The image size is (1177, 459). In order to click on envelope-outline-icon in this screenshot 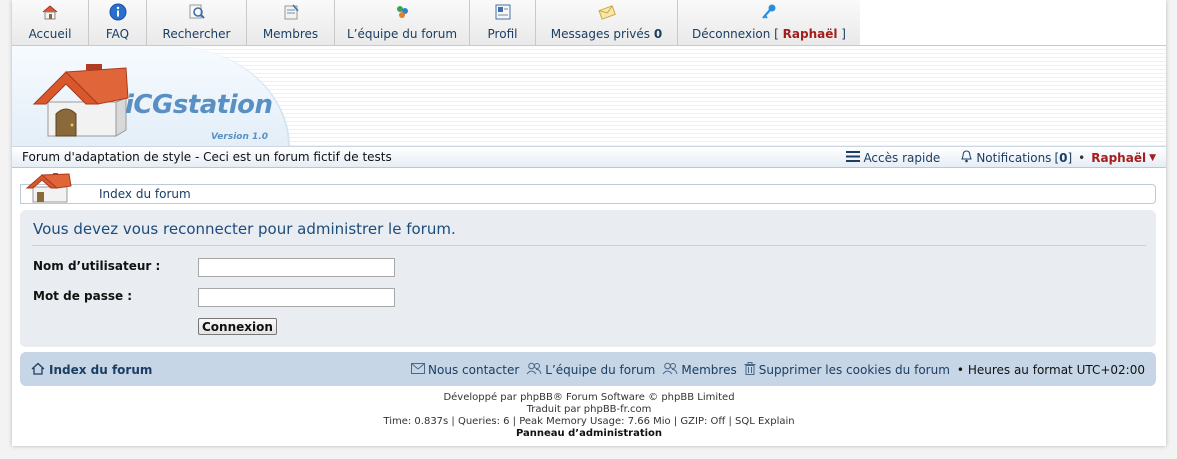, I will do `click(418, 370)`.